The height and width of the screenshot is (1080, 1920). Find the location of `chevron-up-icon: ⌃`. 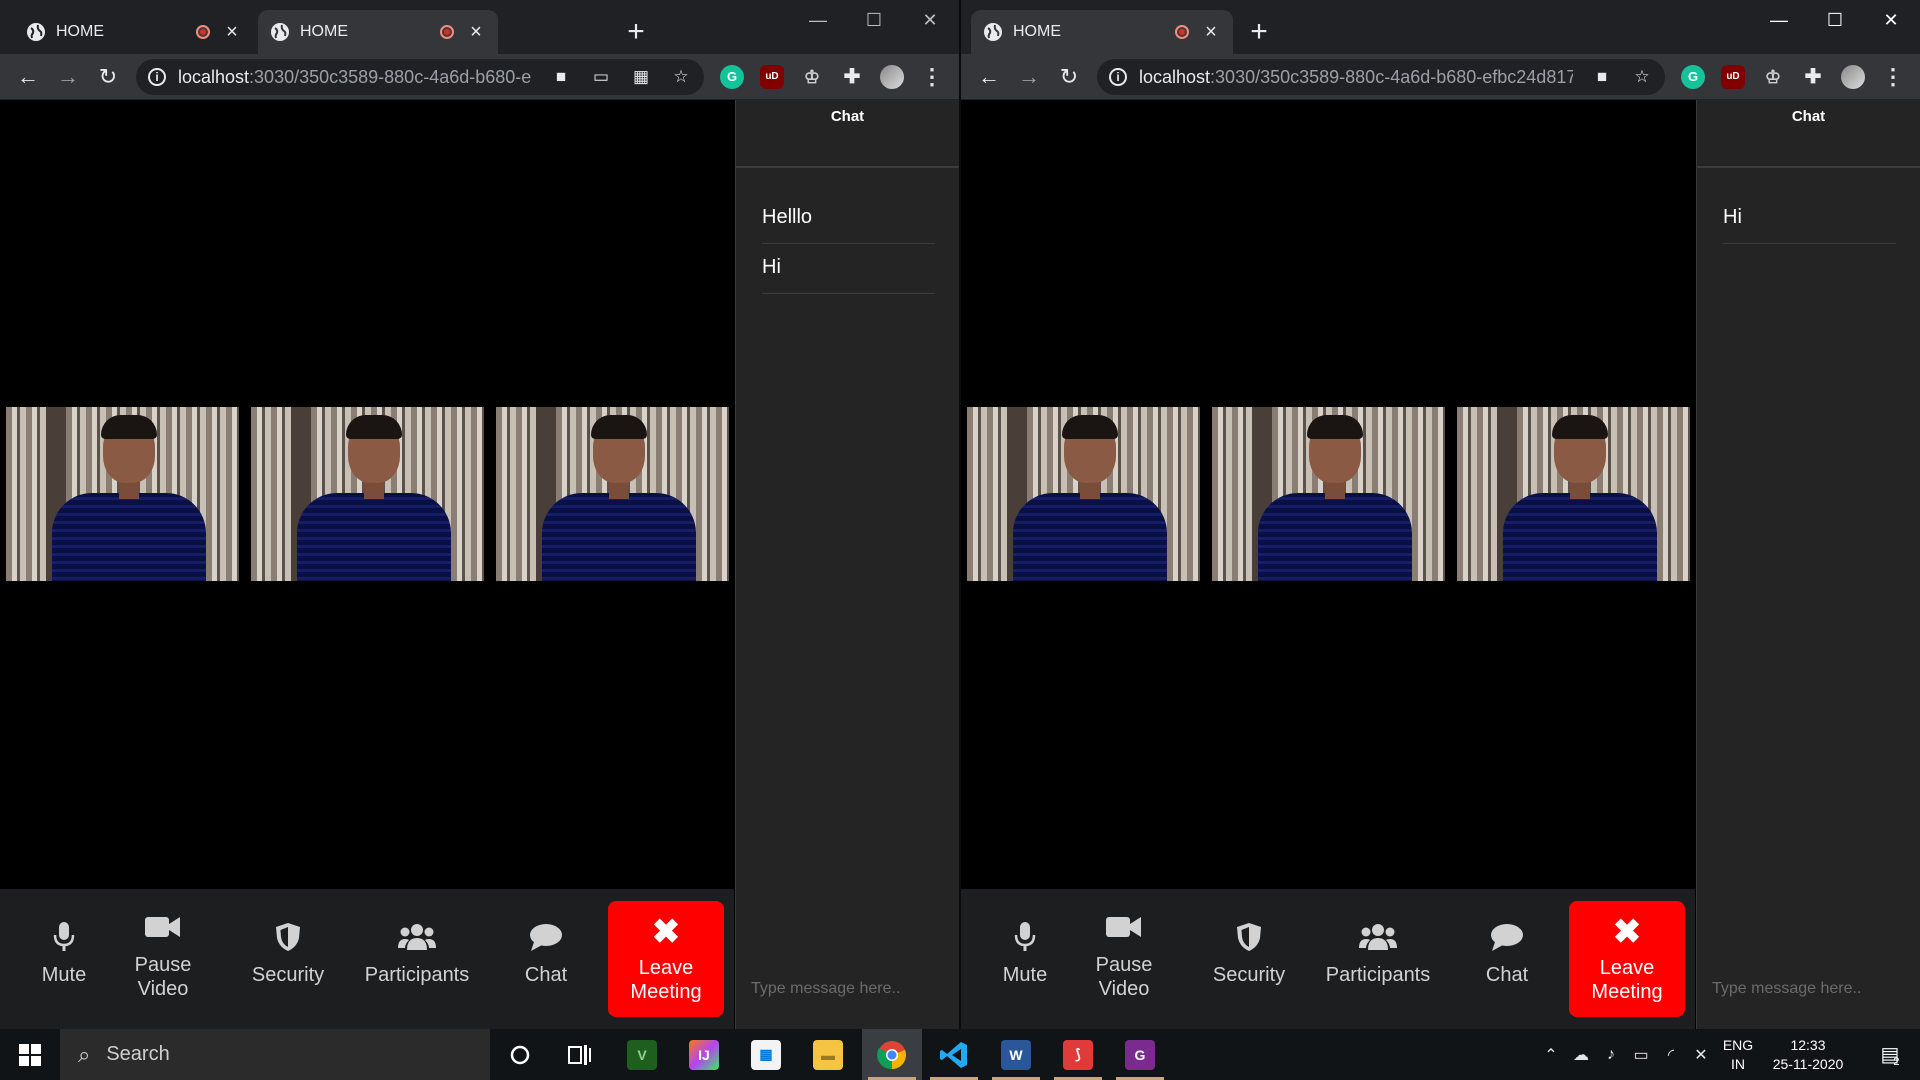

chevron-up-icon: ⌃ is located at coordinates (1551, 1055).